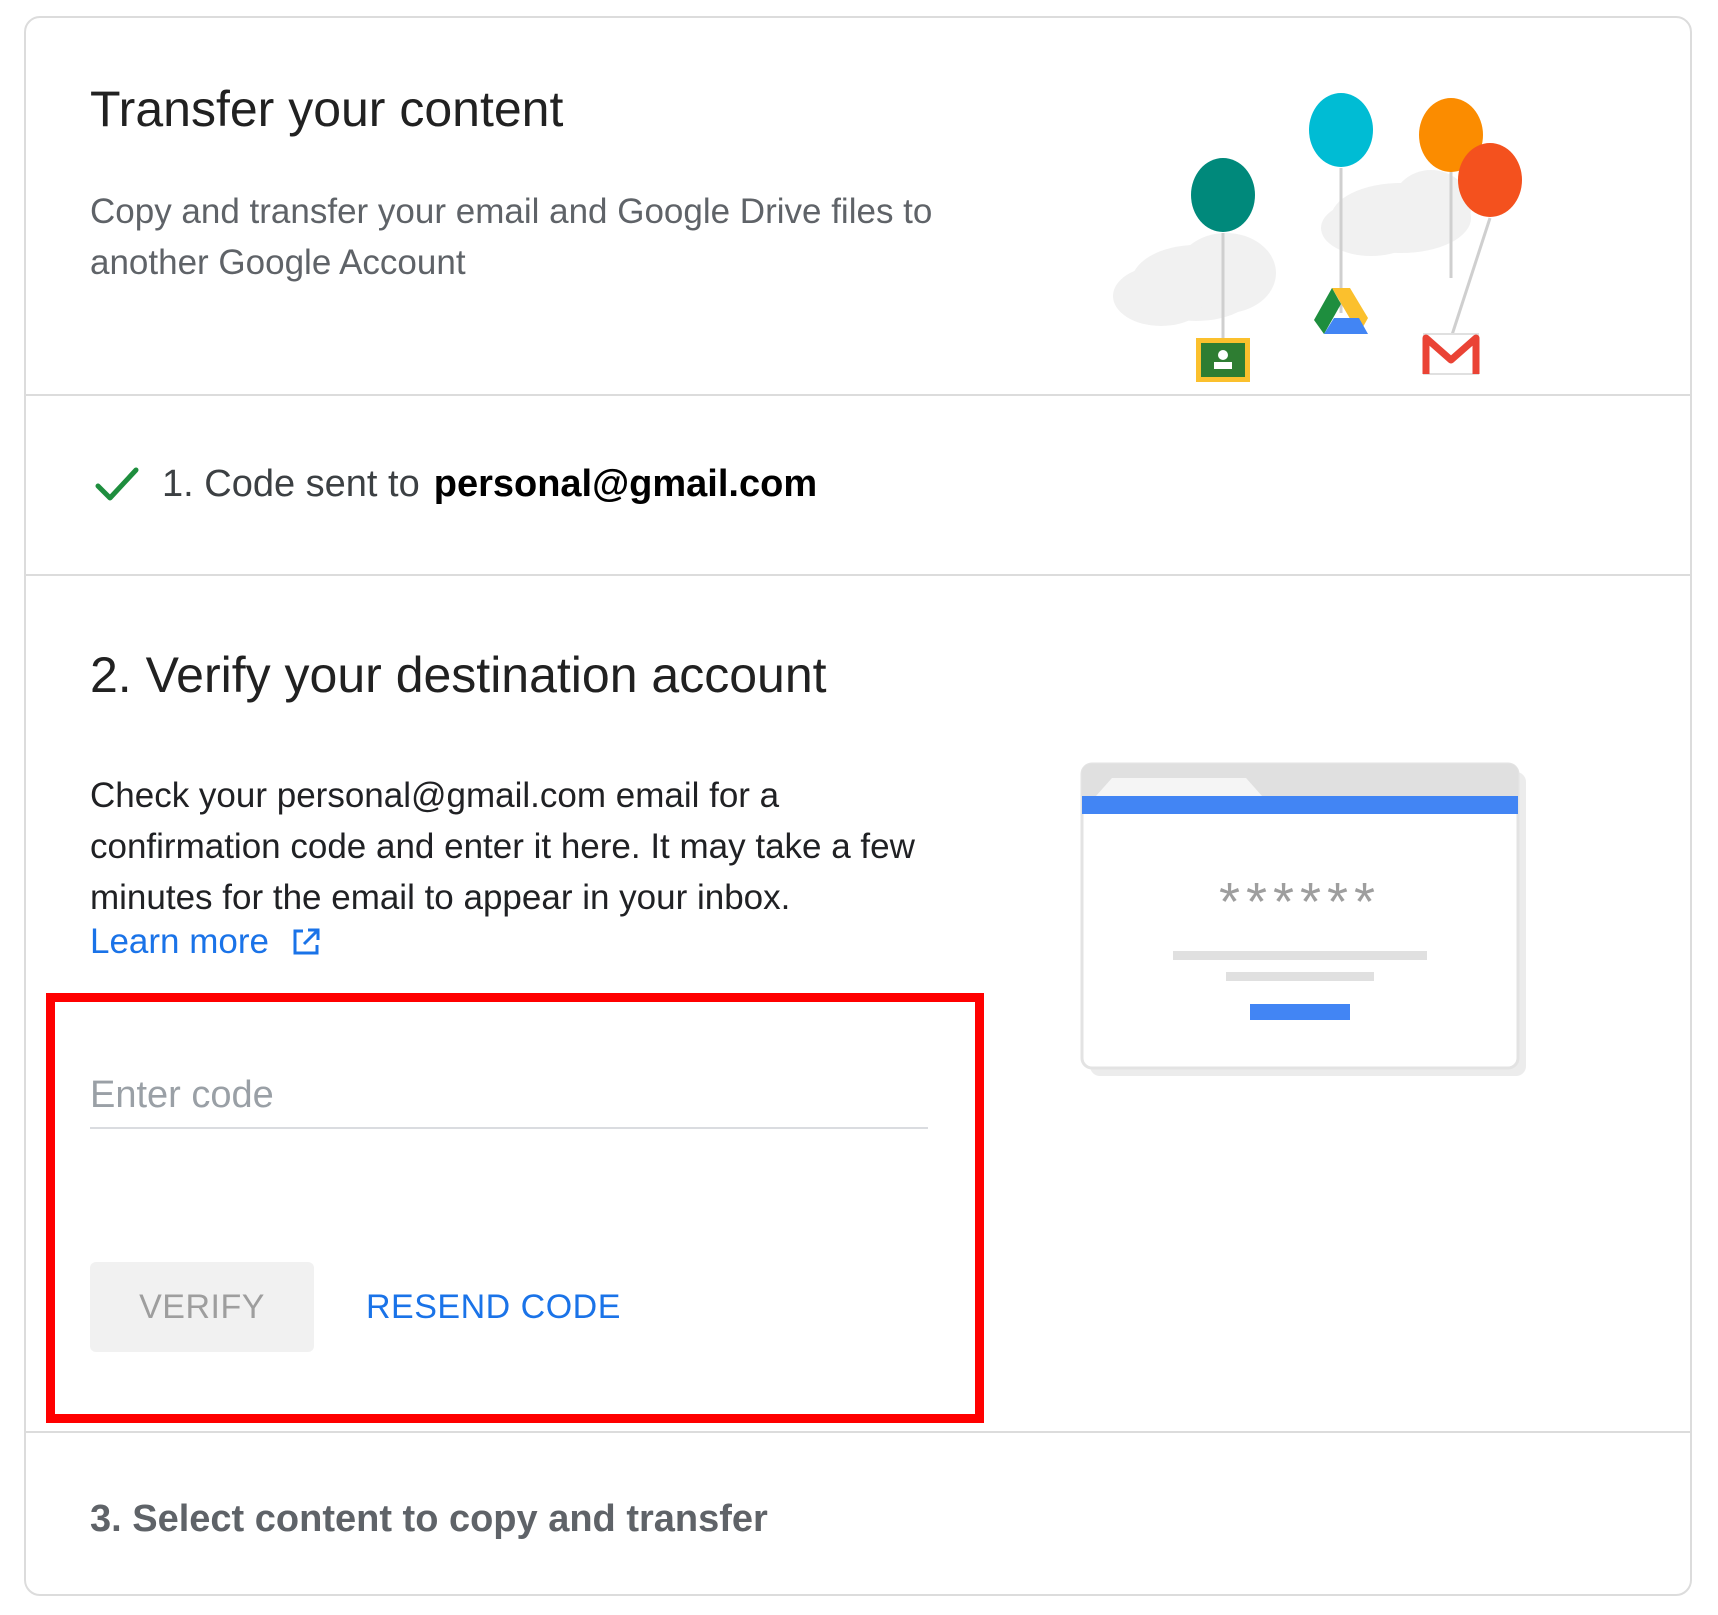  Describe the element at coordinates (1300, 902) in the screenshot. I see `masked-code-text: ******` at that location.